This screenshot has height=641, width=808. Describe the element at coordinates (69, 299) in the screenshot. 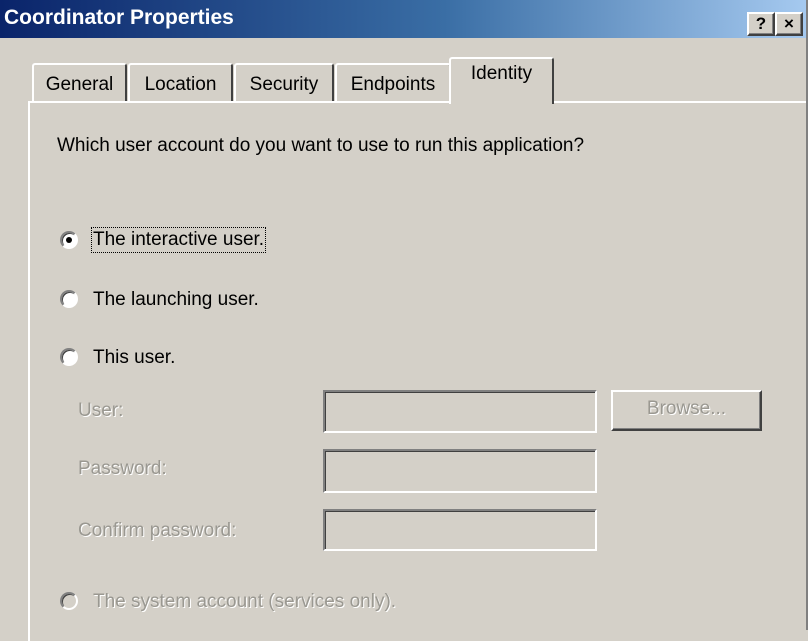

I see `launching-user-radio` at that location.